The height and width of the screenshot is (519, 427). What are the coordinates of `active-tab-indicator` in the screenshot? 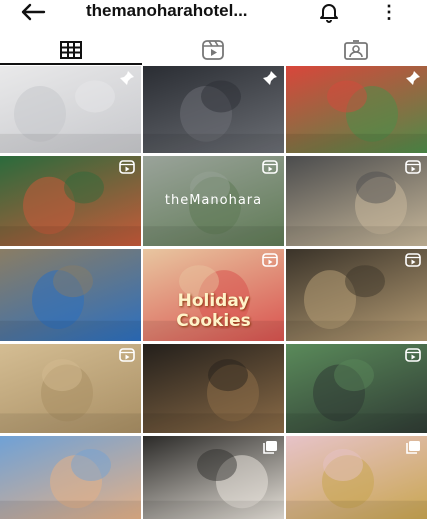 It's located at (71, 64).